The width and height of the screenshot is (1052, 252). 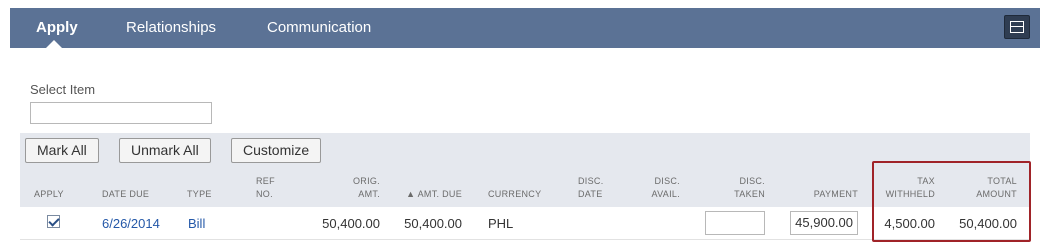 What do you see at coordinates (988, 223) in the screenshot?
I see `total-amount-cell: 50,400.00` at bounding box center [988, 223].